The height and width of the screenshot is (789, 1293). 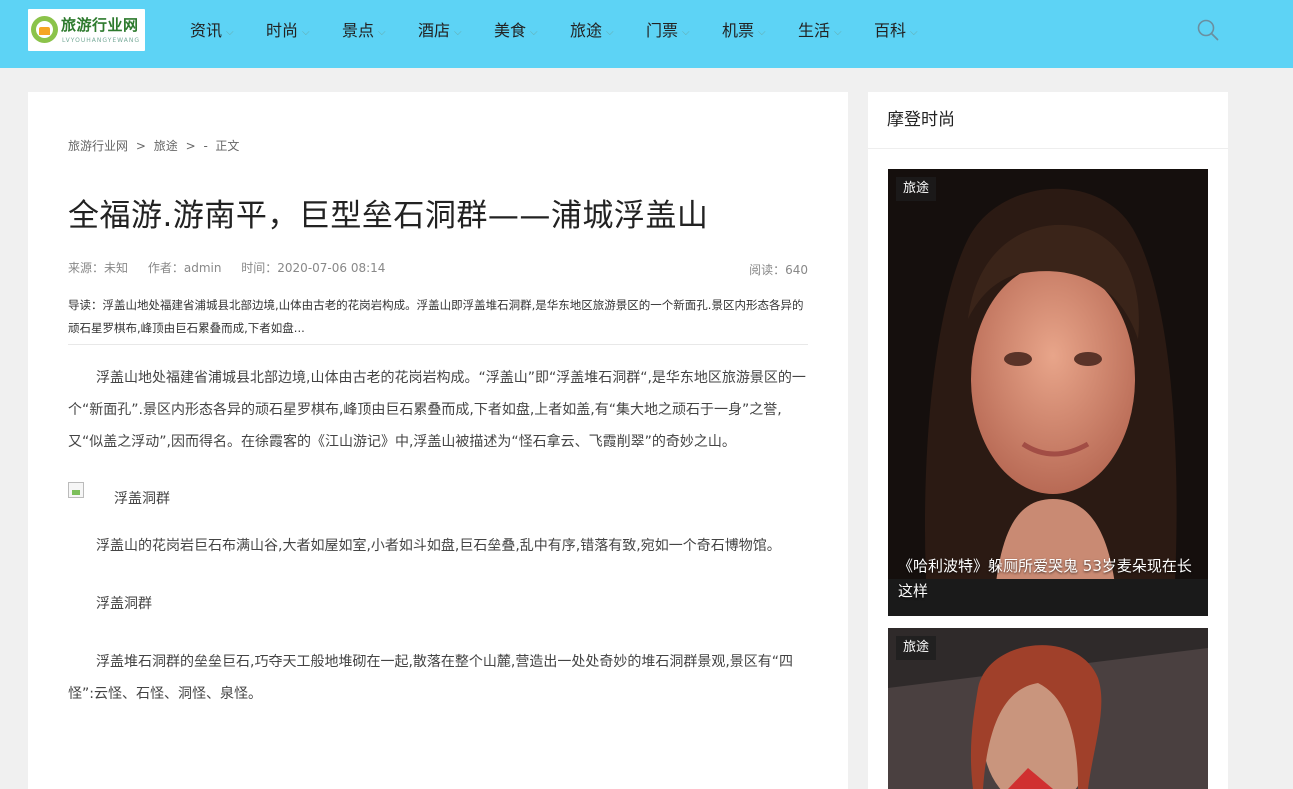 What do you see at coordinates (44, 29) in the screenshot?
I see `logo-house-icon` at bounding box center [44, 29].